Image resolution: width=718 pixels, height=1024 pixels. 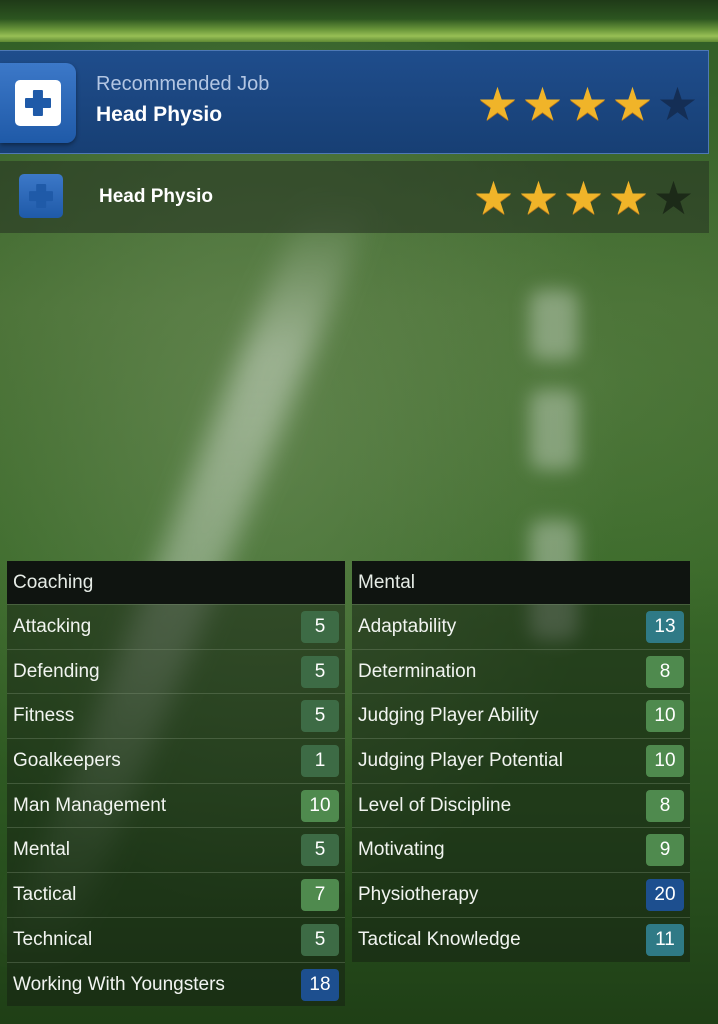 I want to click on role-star-rating: ★ ★ ★ ★ ★, so click(x=583, y=198).